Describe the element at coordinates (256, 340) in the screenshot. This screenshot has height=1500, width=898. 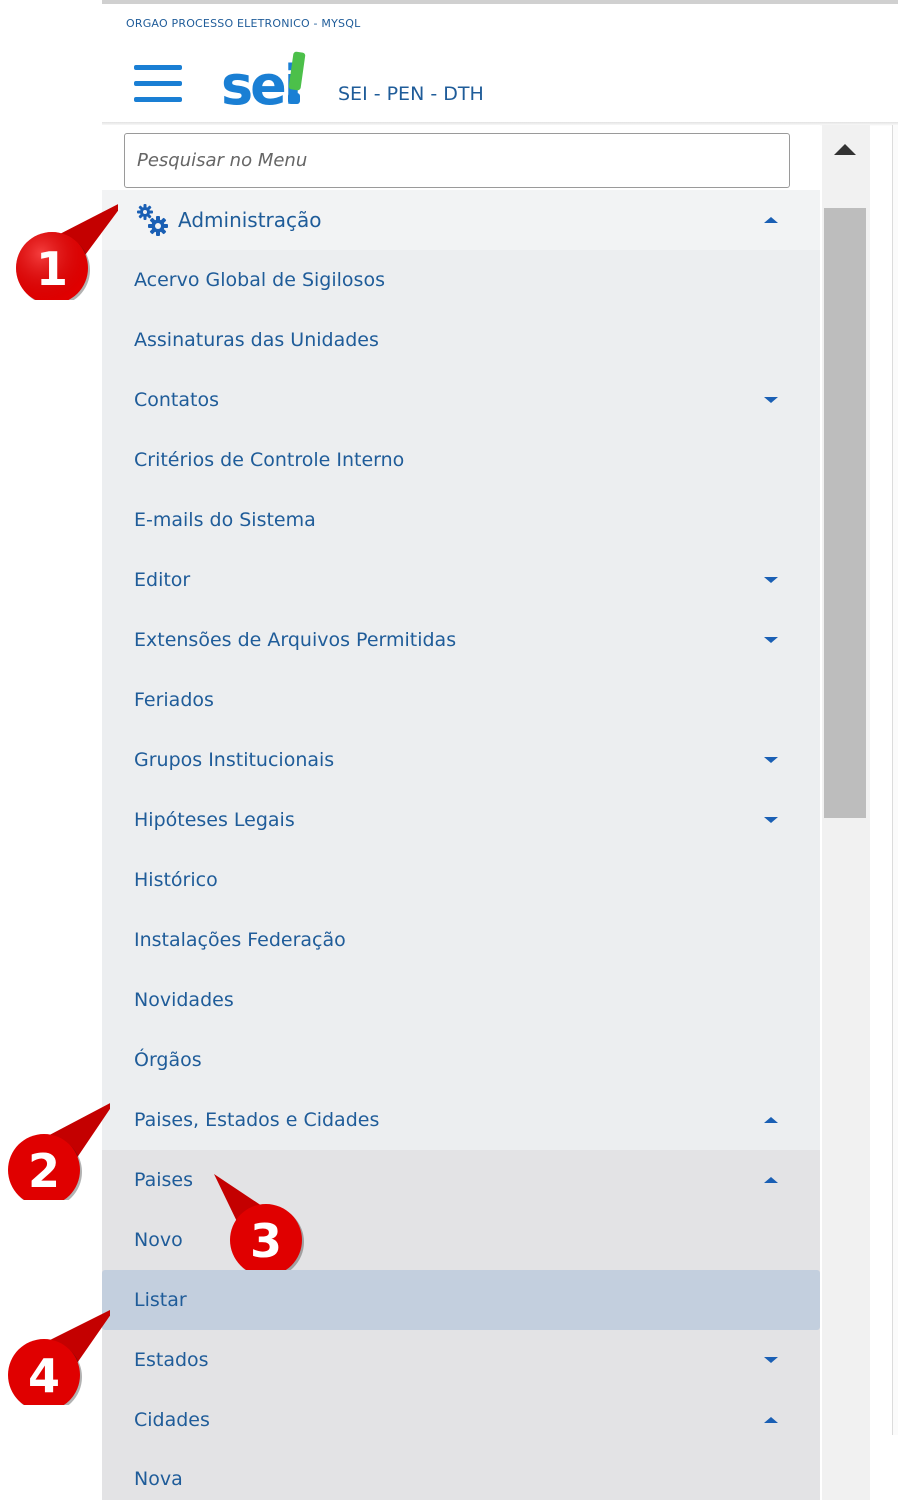
I see `menu-item-label: Assinaturas das Unidades` at that location.